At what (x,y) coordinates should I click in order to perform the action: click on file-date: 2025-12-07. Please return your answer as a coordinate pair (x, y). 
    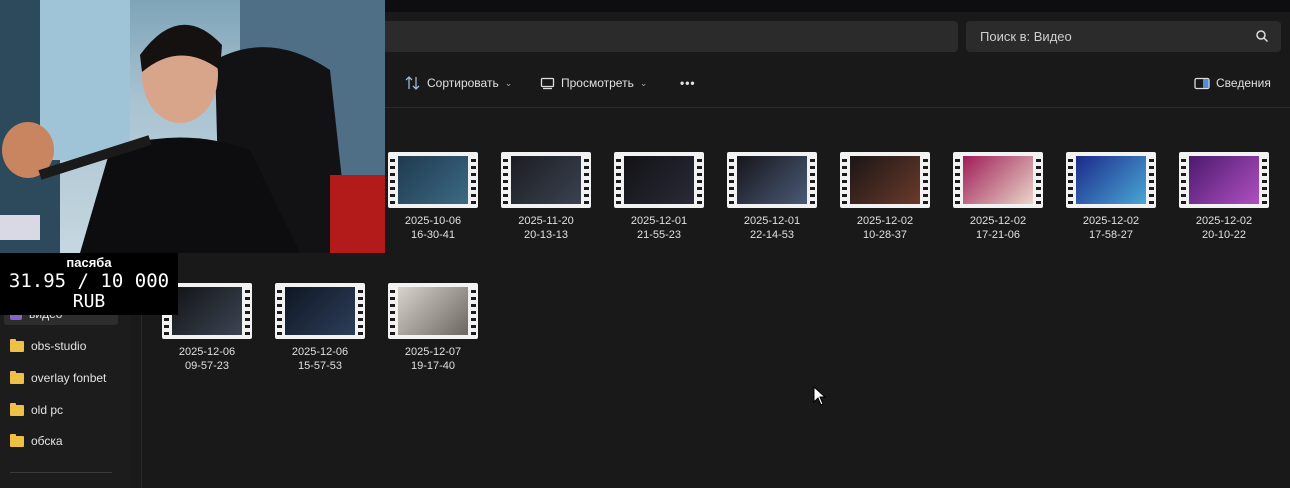
    Looking at the image, I should click on (433, 352).